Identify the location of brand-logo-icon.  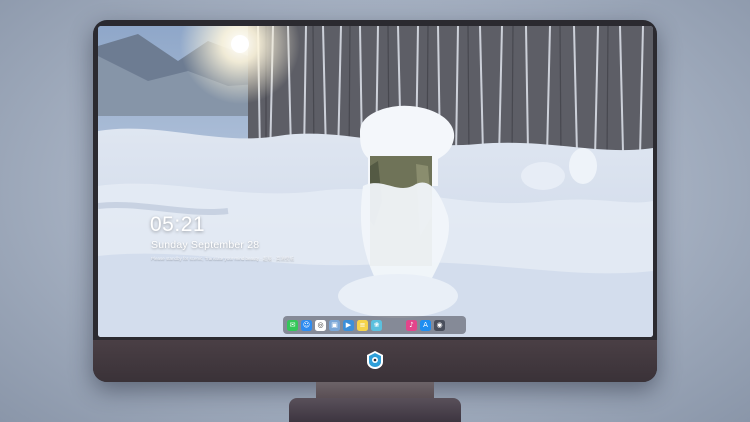
(375, 360).